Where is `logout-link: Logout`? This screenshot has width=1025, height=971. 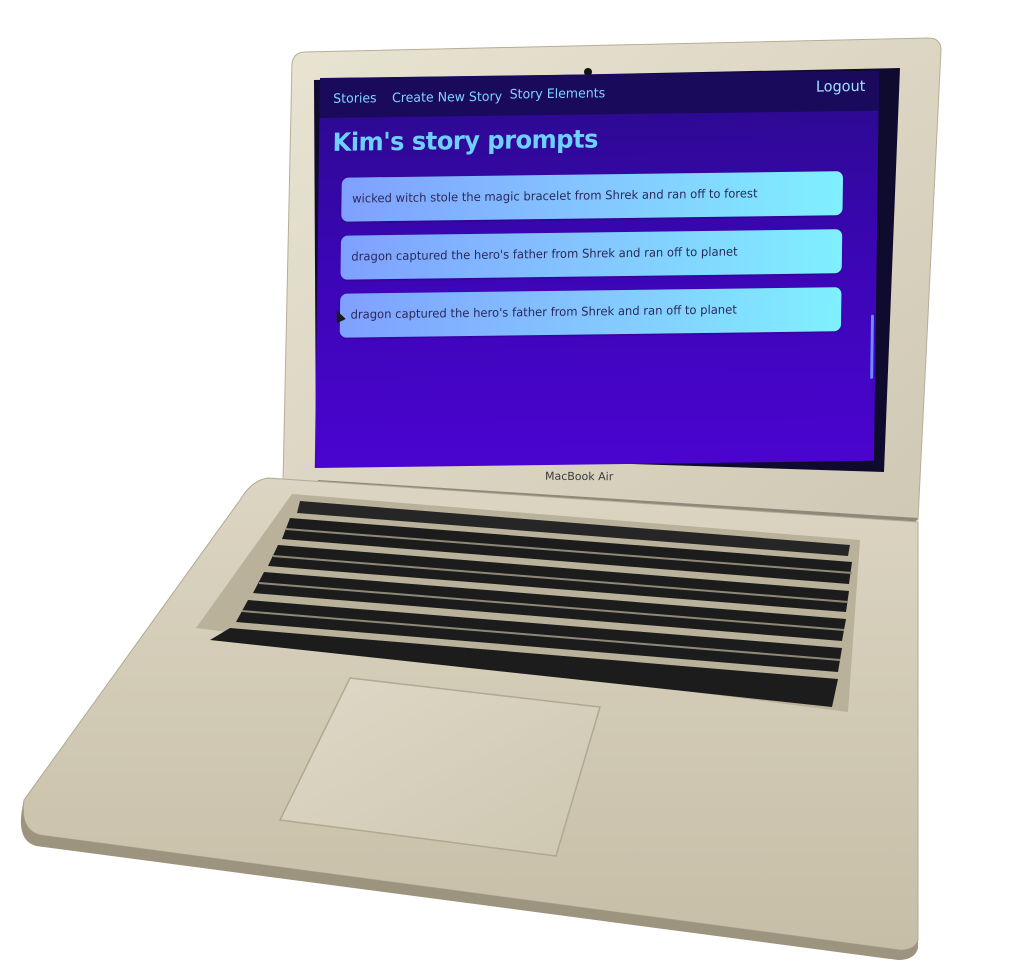
logout-link: Logout is located at coordinates (841, 86).